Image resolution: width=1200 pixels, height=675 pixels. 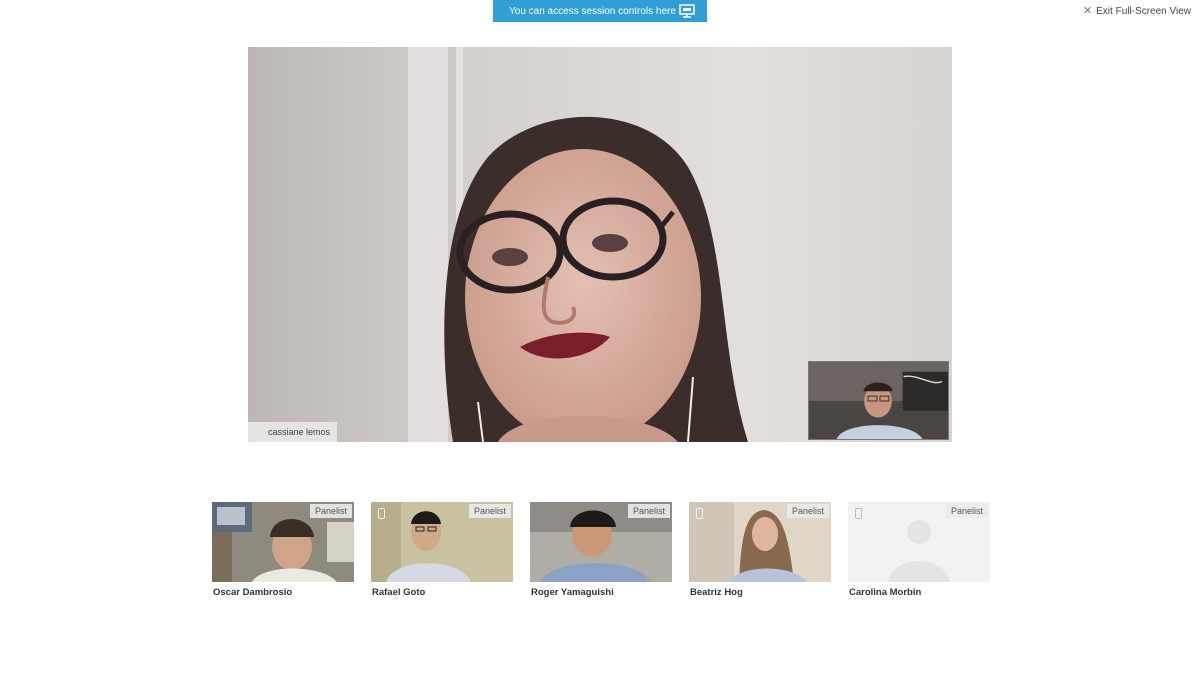 I want to click on panelist-name: Rafael Goto, so click(x=399, y=592).